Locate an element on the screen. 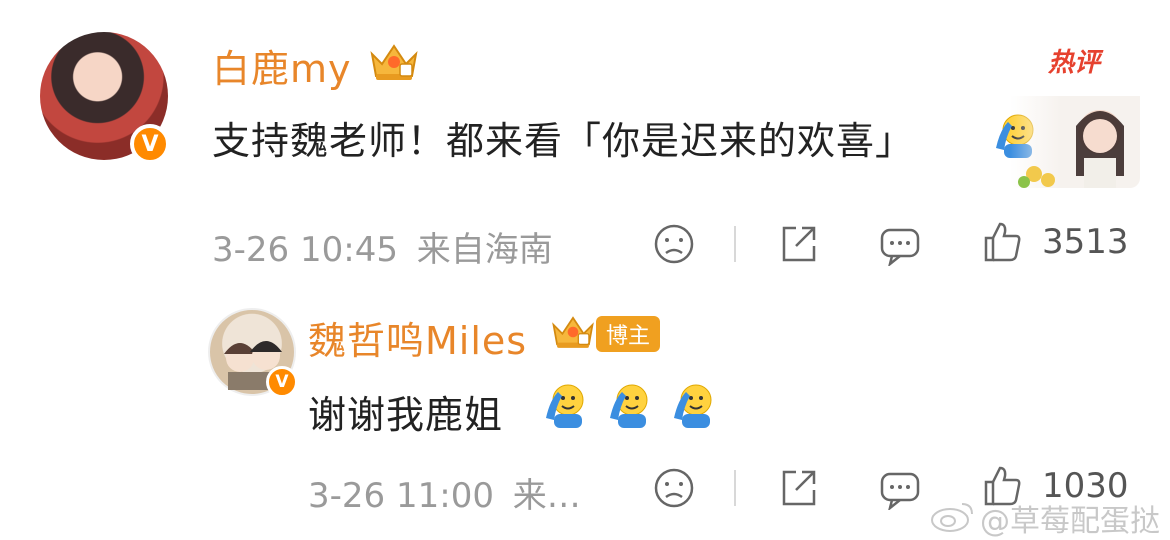 The width and height of the screenshot is (1170, 540). replier-username: 魏哲鸣Miles is located at coordinates (417, 337).